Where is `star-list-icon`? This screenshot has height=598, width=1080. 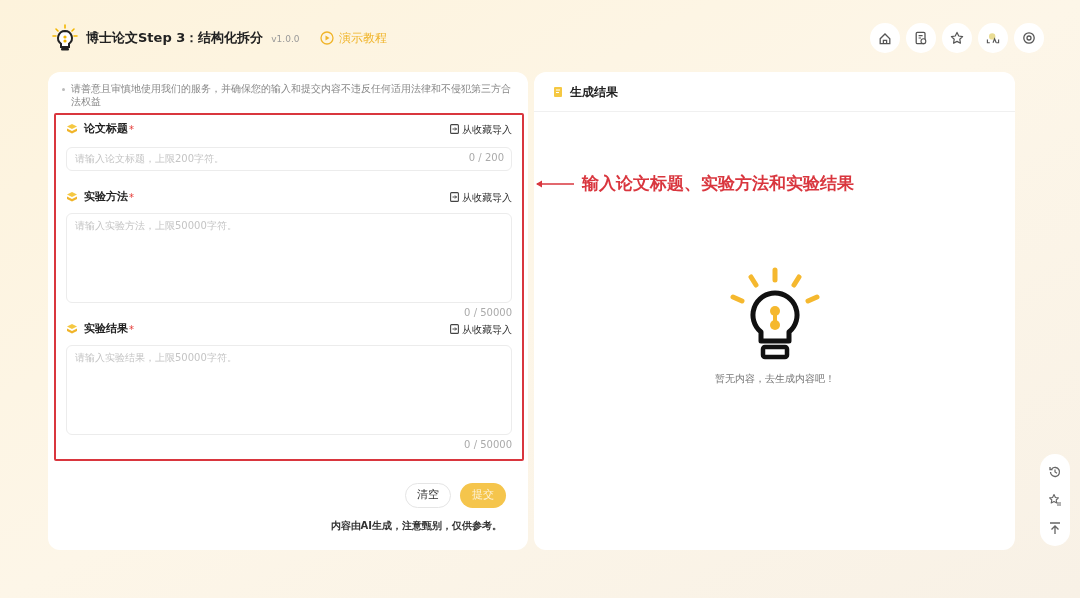 star-list-icon is located at coordinates (1055, 500).